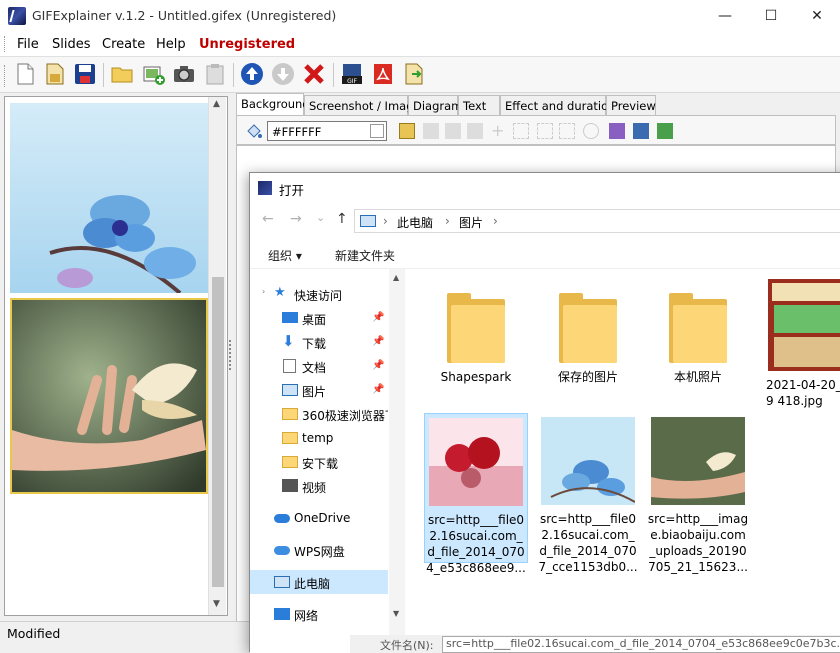 Image resolution: width=840 pixels, height=653 pixels. Describe the element at coordinates (631, 105) in the screenshot. I see `tab-preview: Preview` at that location.